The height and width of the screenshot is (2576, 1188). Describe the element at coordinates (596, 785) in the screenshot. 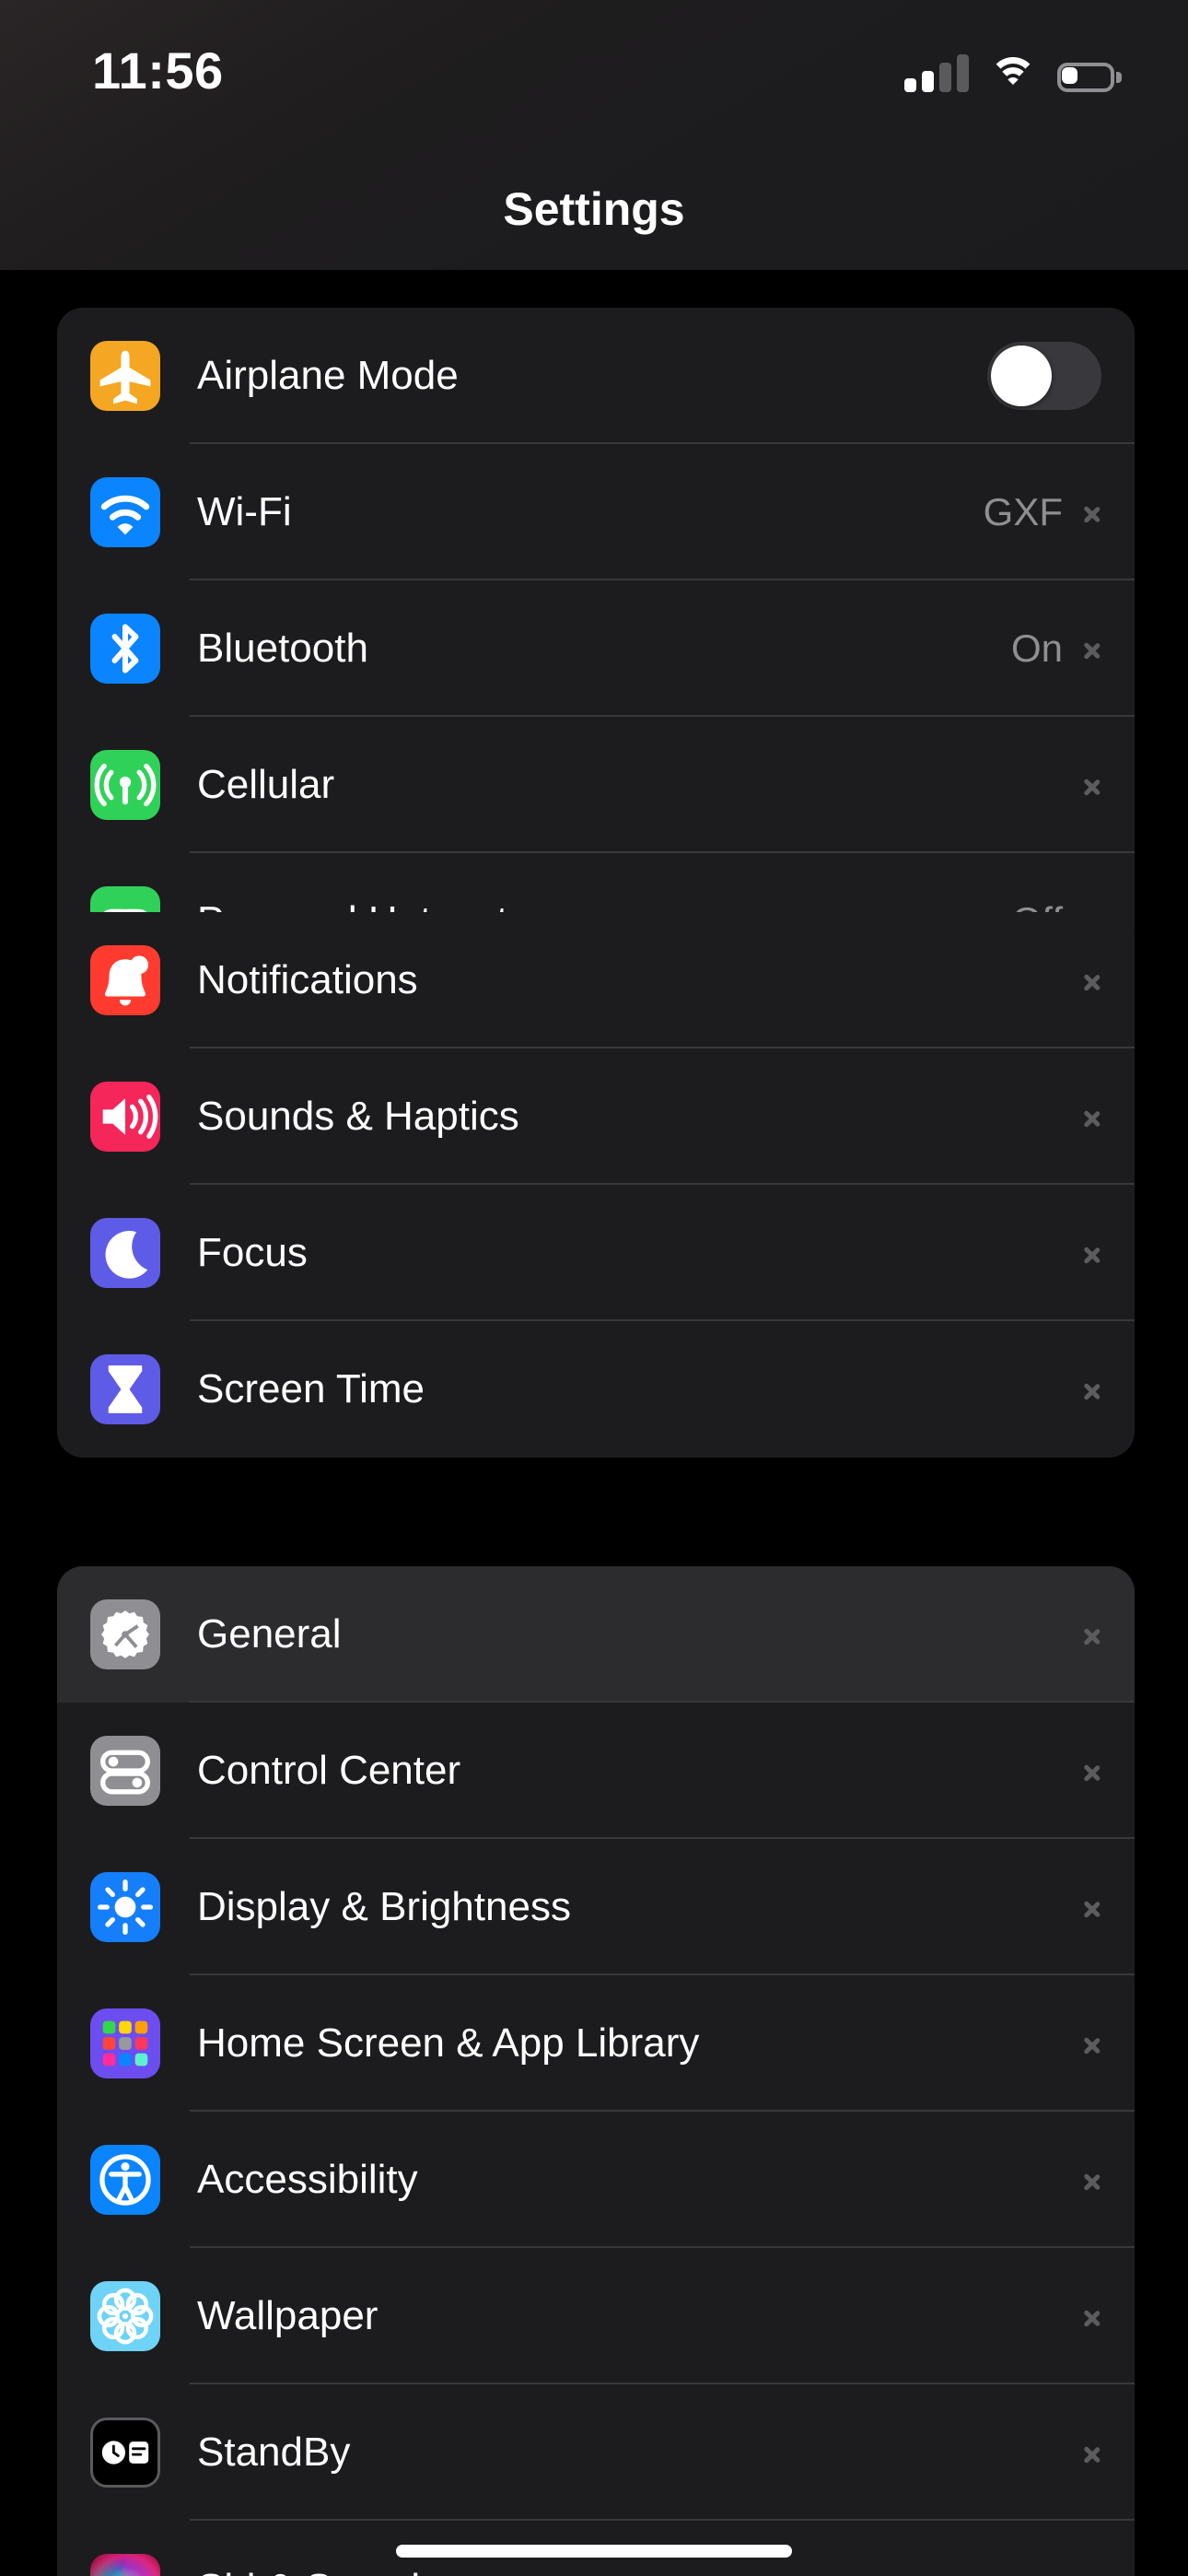

I see `settings-row-cellular: Cellular` at that location.